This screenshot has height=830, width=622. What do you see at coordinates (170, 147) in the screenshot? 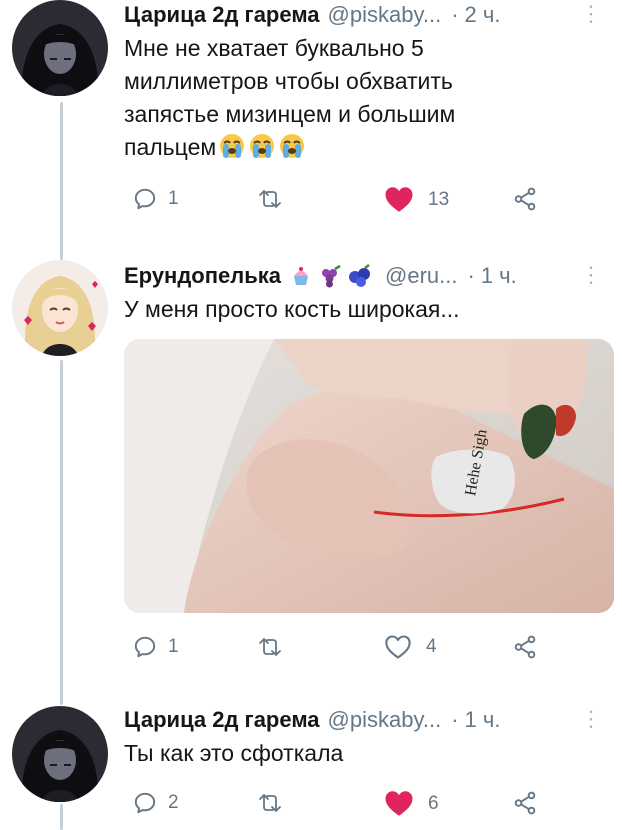
I see `tweet-text-fragment: пальцем` at bounding box center [170, 147].